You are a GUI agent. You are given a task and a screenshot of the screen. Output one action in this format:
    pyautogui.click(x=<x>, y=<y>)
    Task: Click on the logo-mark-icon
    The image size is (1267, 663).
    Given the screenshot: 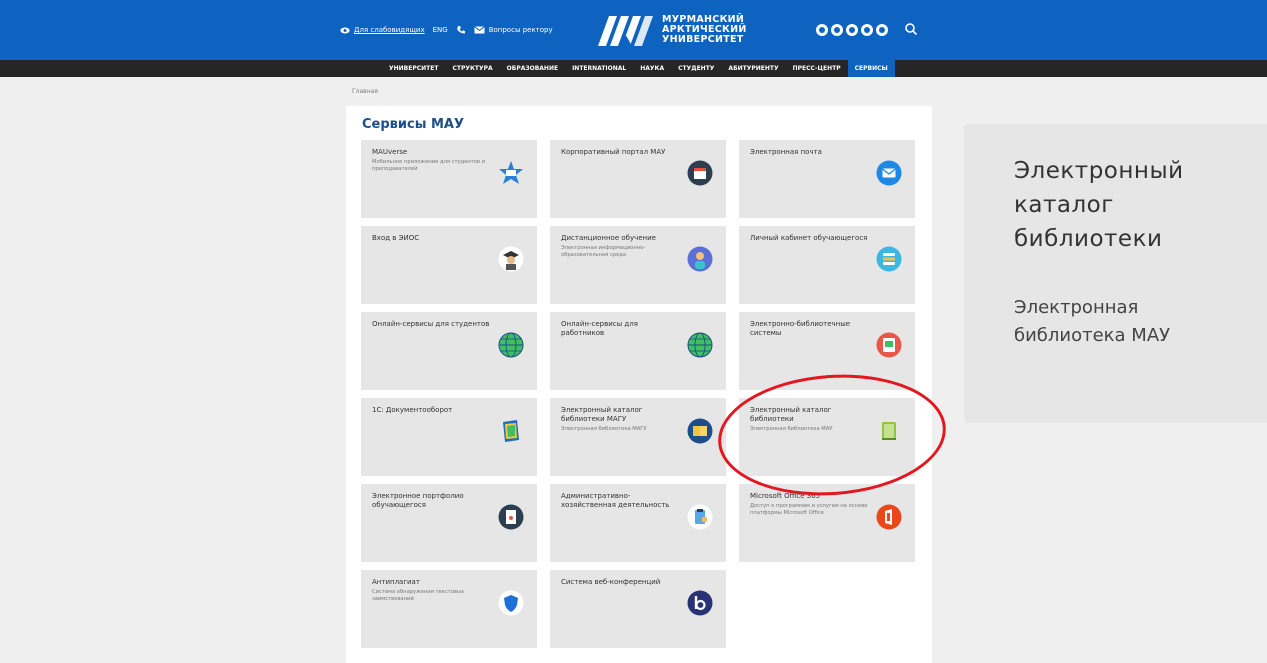 What is the action you would take?
    pyautogui.click(x=625, y=31)
    